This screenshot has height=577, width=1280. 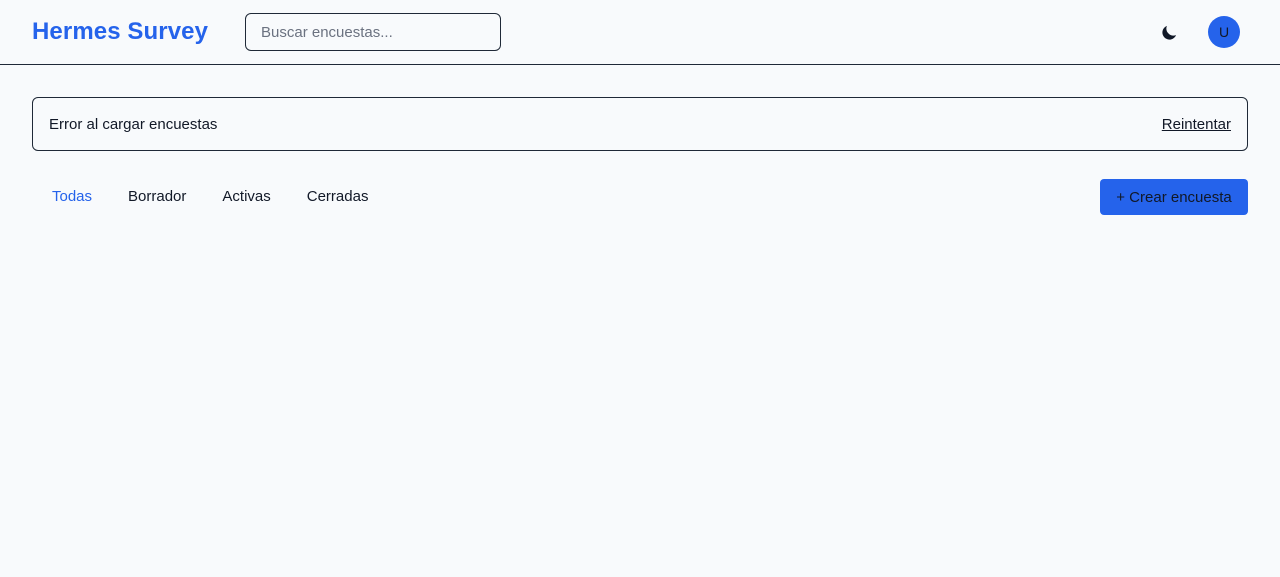 I want to click on create-survey-button: + Crear encuesta, so click(x=1174, y=197).